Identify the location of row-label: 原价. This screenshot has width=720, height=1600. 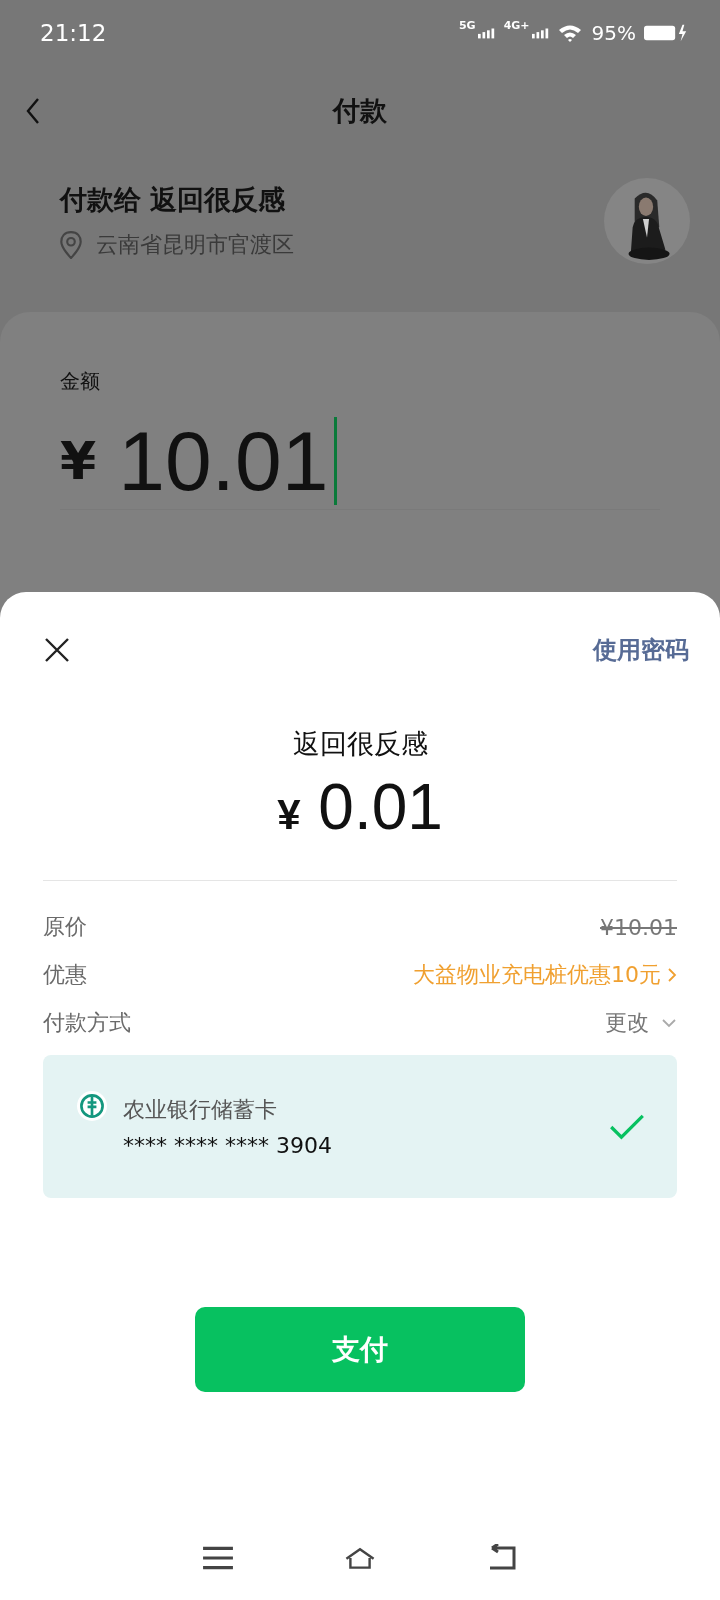
(65, 927).